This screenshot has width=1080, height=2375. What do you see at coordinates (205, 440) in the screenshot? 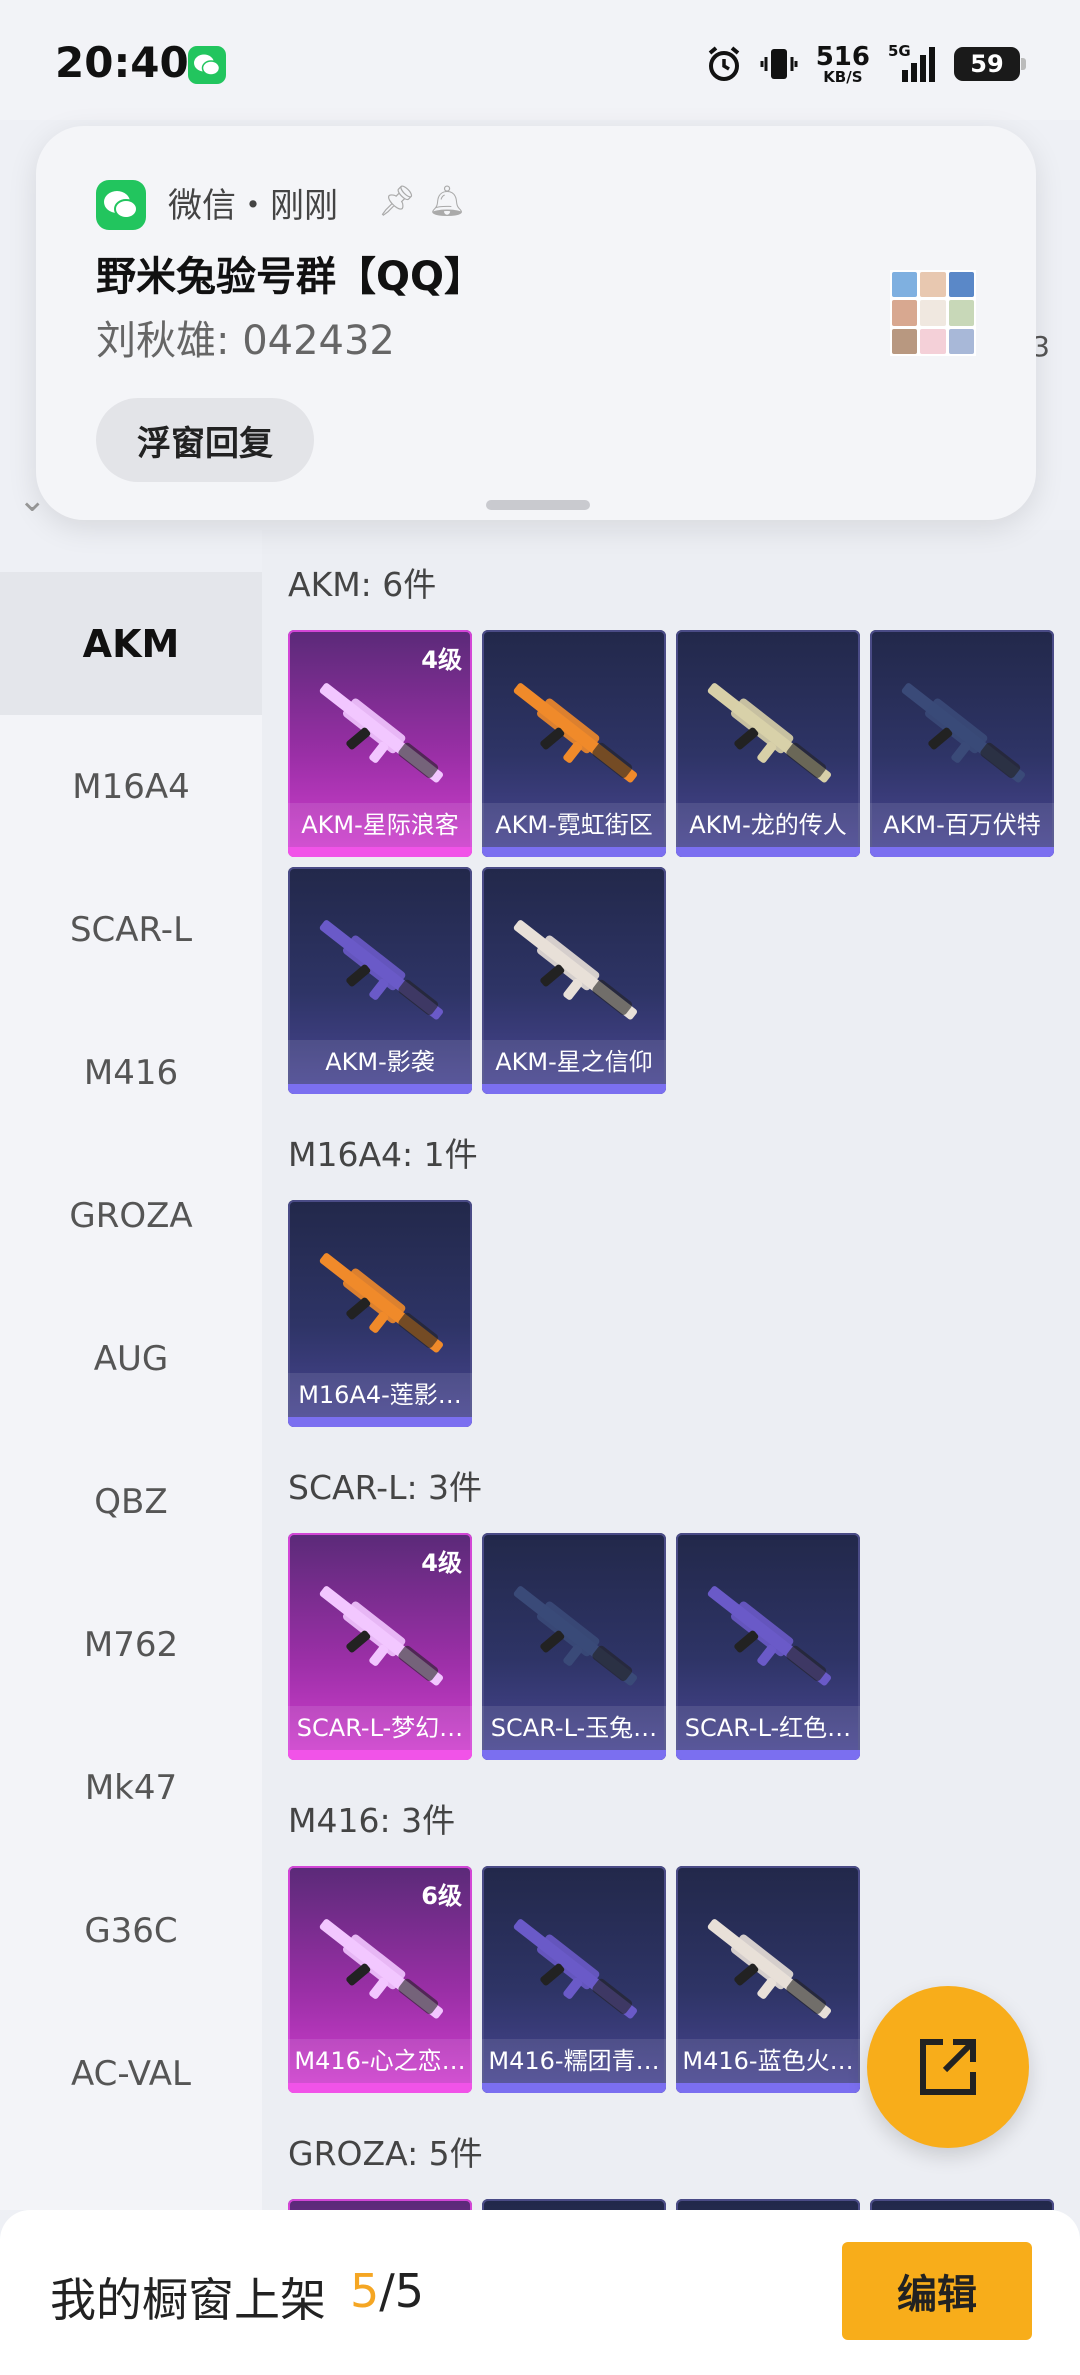
I see `float-reply-button: 浮窗回复` at bounding box center [205, 440].